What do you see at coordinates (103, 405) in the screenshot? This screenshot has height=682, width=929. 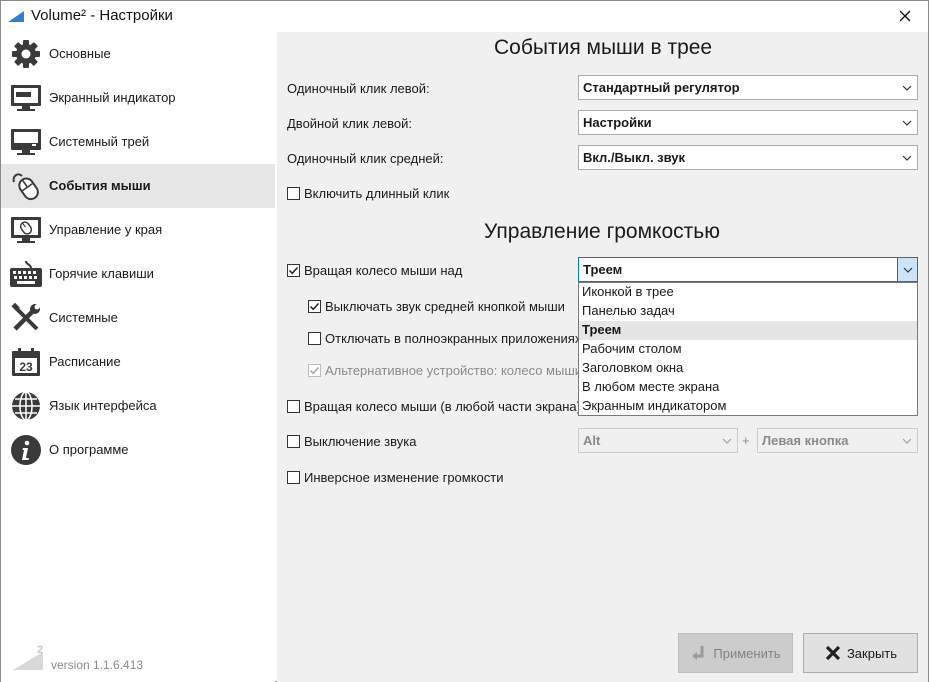 I see `sidebar-item-label: Язык интерфейса` at bounding box center [103, 405].